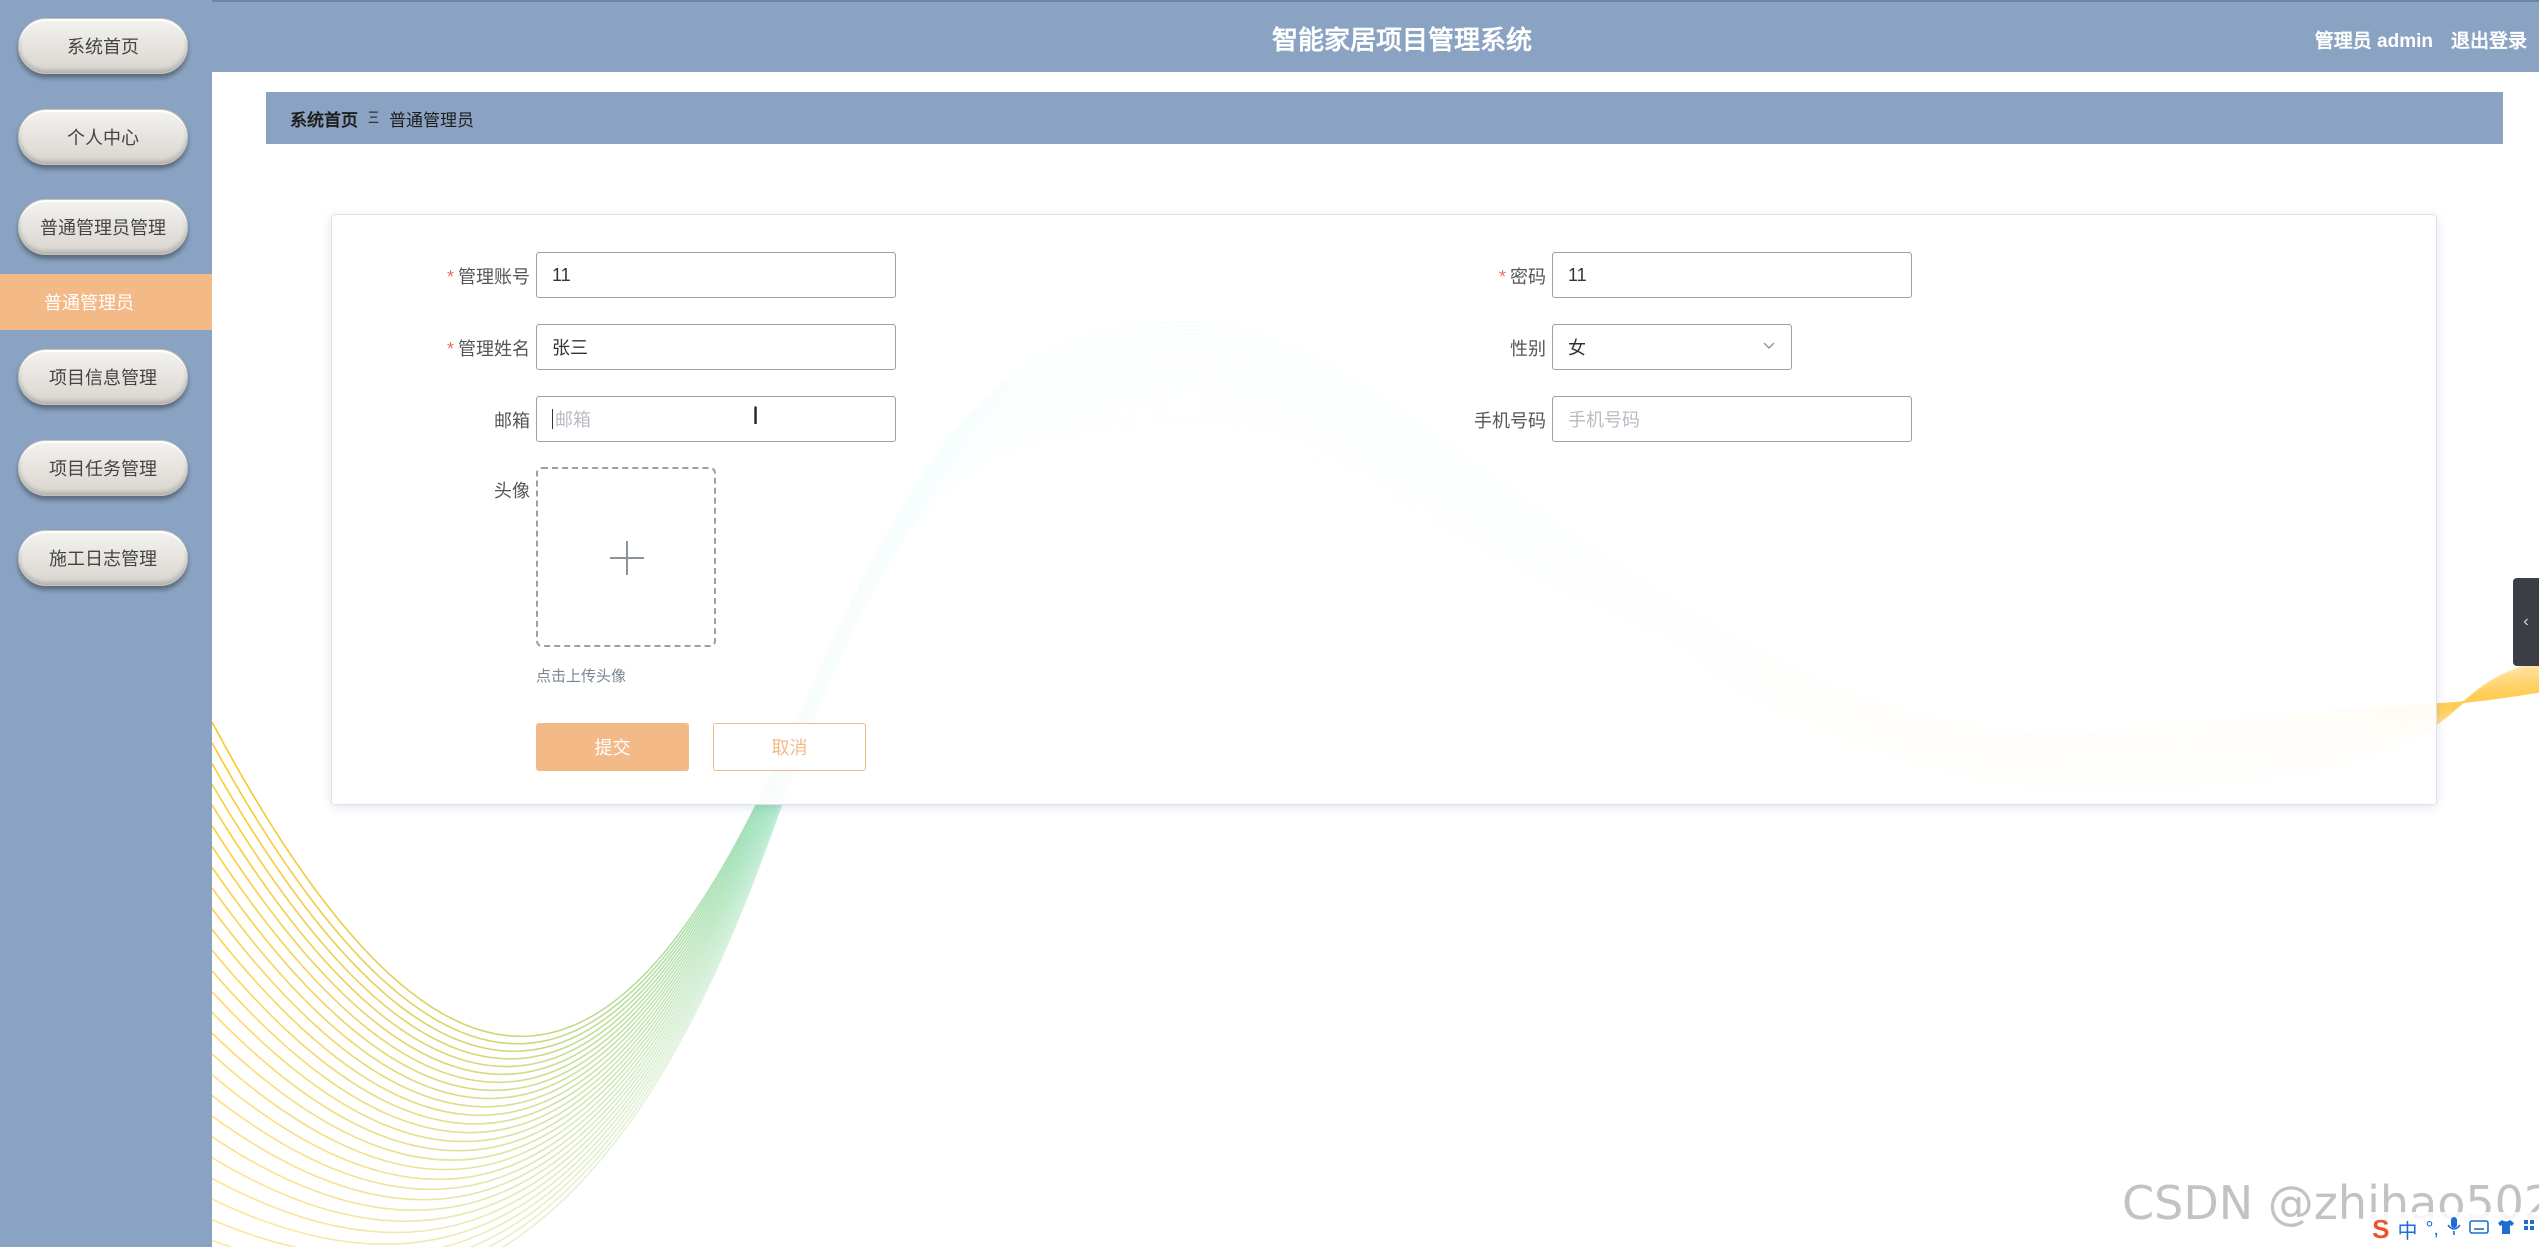 This screenshot has height=1247, width=2539. I want to click on sidebar-item-project-info: 项目信息管理, so click(103, 377).